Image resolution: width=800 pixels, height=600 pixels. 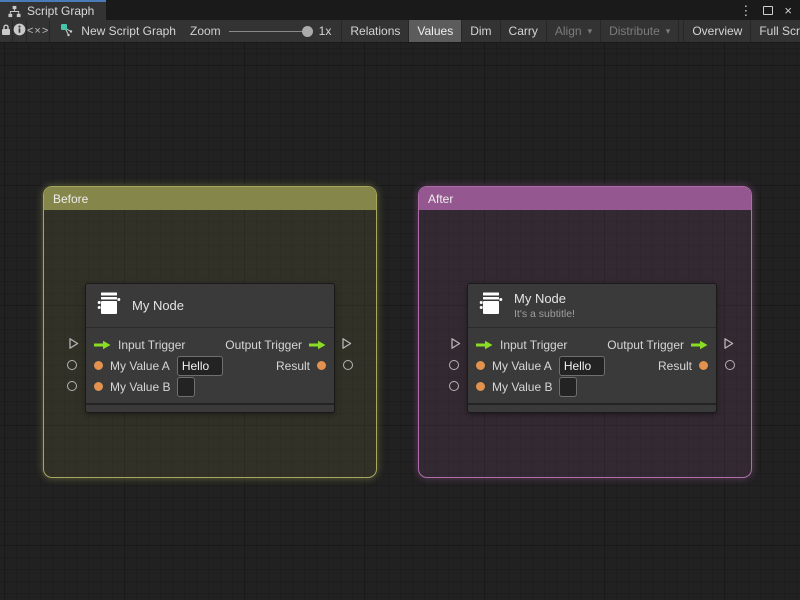 What do you see at coordinates (376, 31) in the screenshot?
I see `relations-button: Relations` at bounding box center [376, 31].